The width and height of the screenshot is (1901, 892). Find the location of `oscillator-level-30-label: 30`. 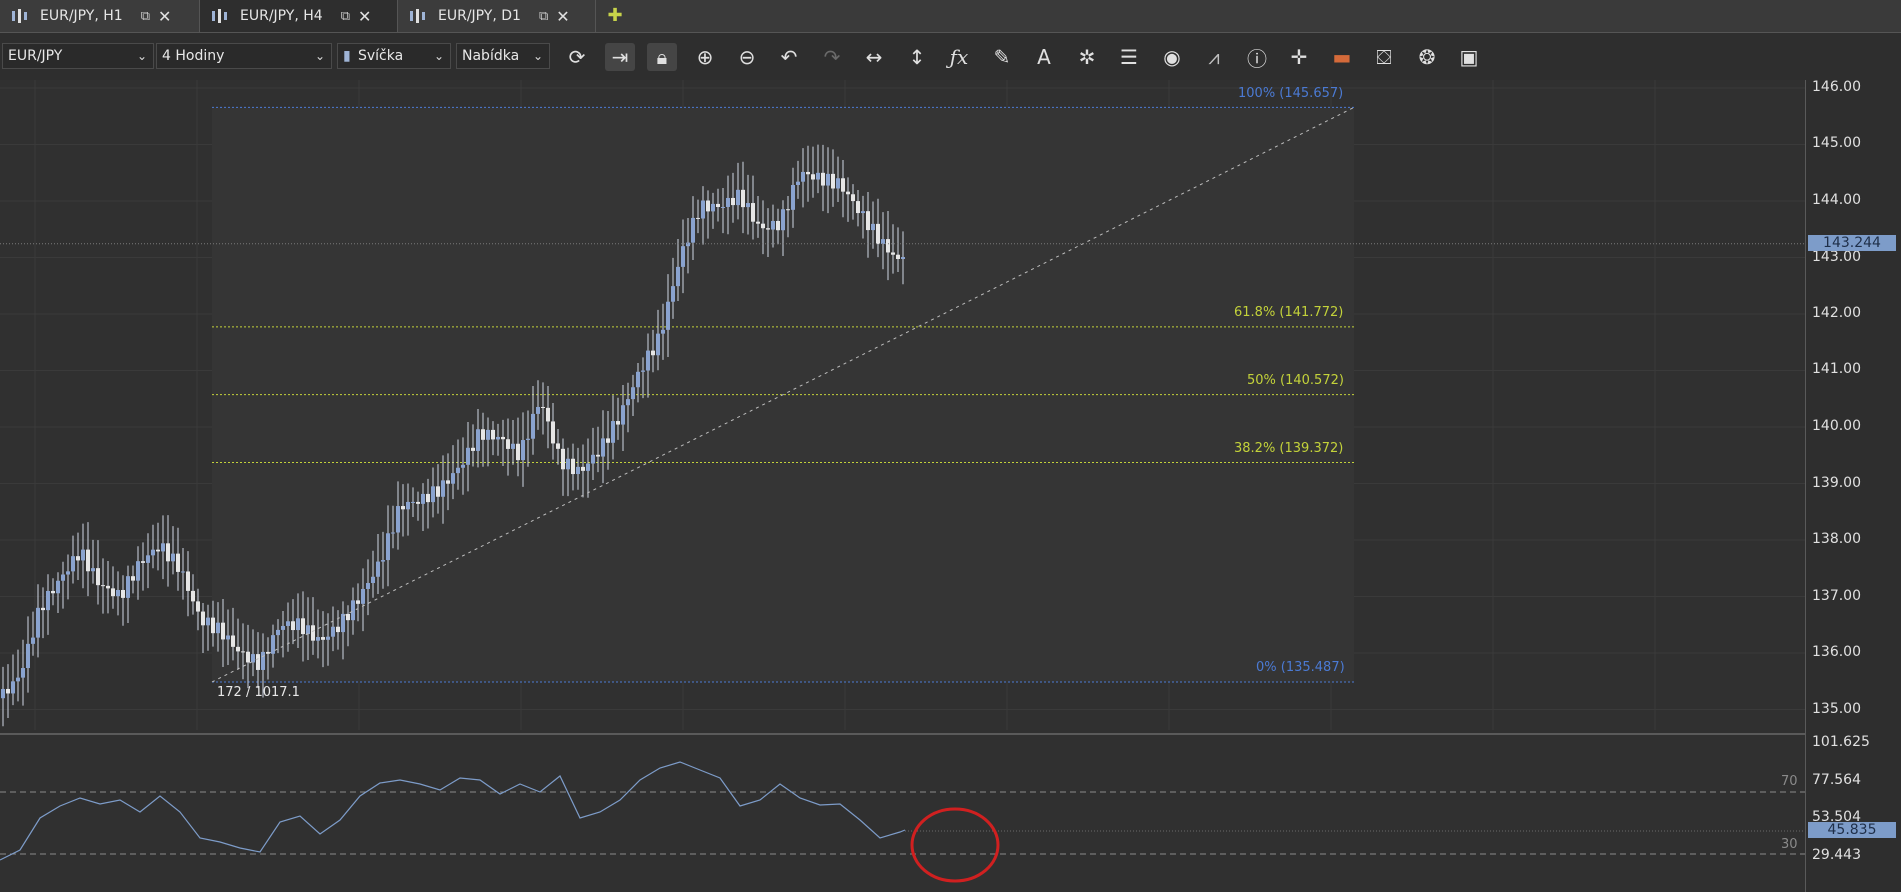

oscillator-level-30-label: 30 is located at coordinates (1789, 844).